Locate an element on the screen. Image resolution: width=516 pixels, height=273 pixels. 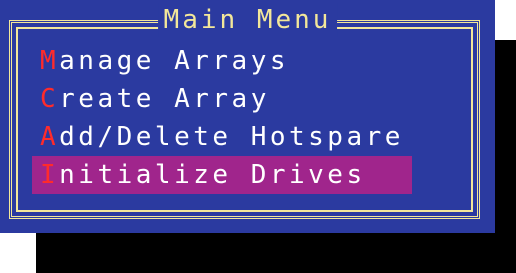
menu-title: Main Menu is located at coordinates (247, 20).